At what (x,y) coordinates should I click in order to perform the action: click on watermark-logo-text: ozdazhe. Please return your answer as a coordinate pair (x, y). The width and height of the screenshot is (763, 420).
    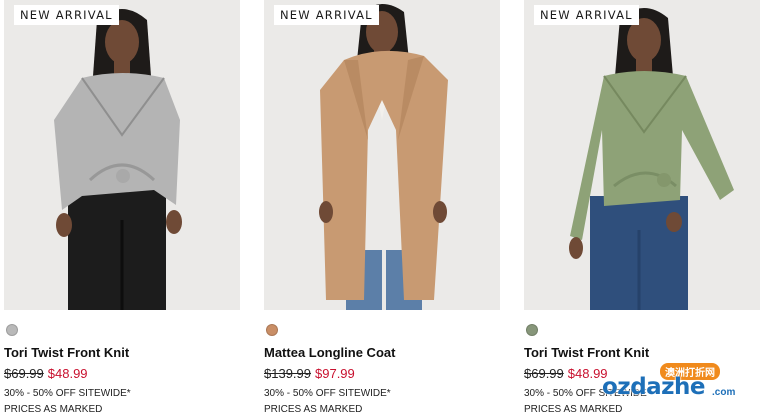
    Looking at the image, I should click on (654, 387).